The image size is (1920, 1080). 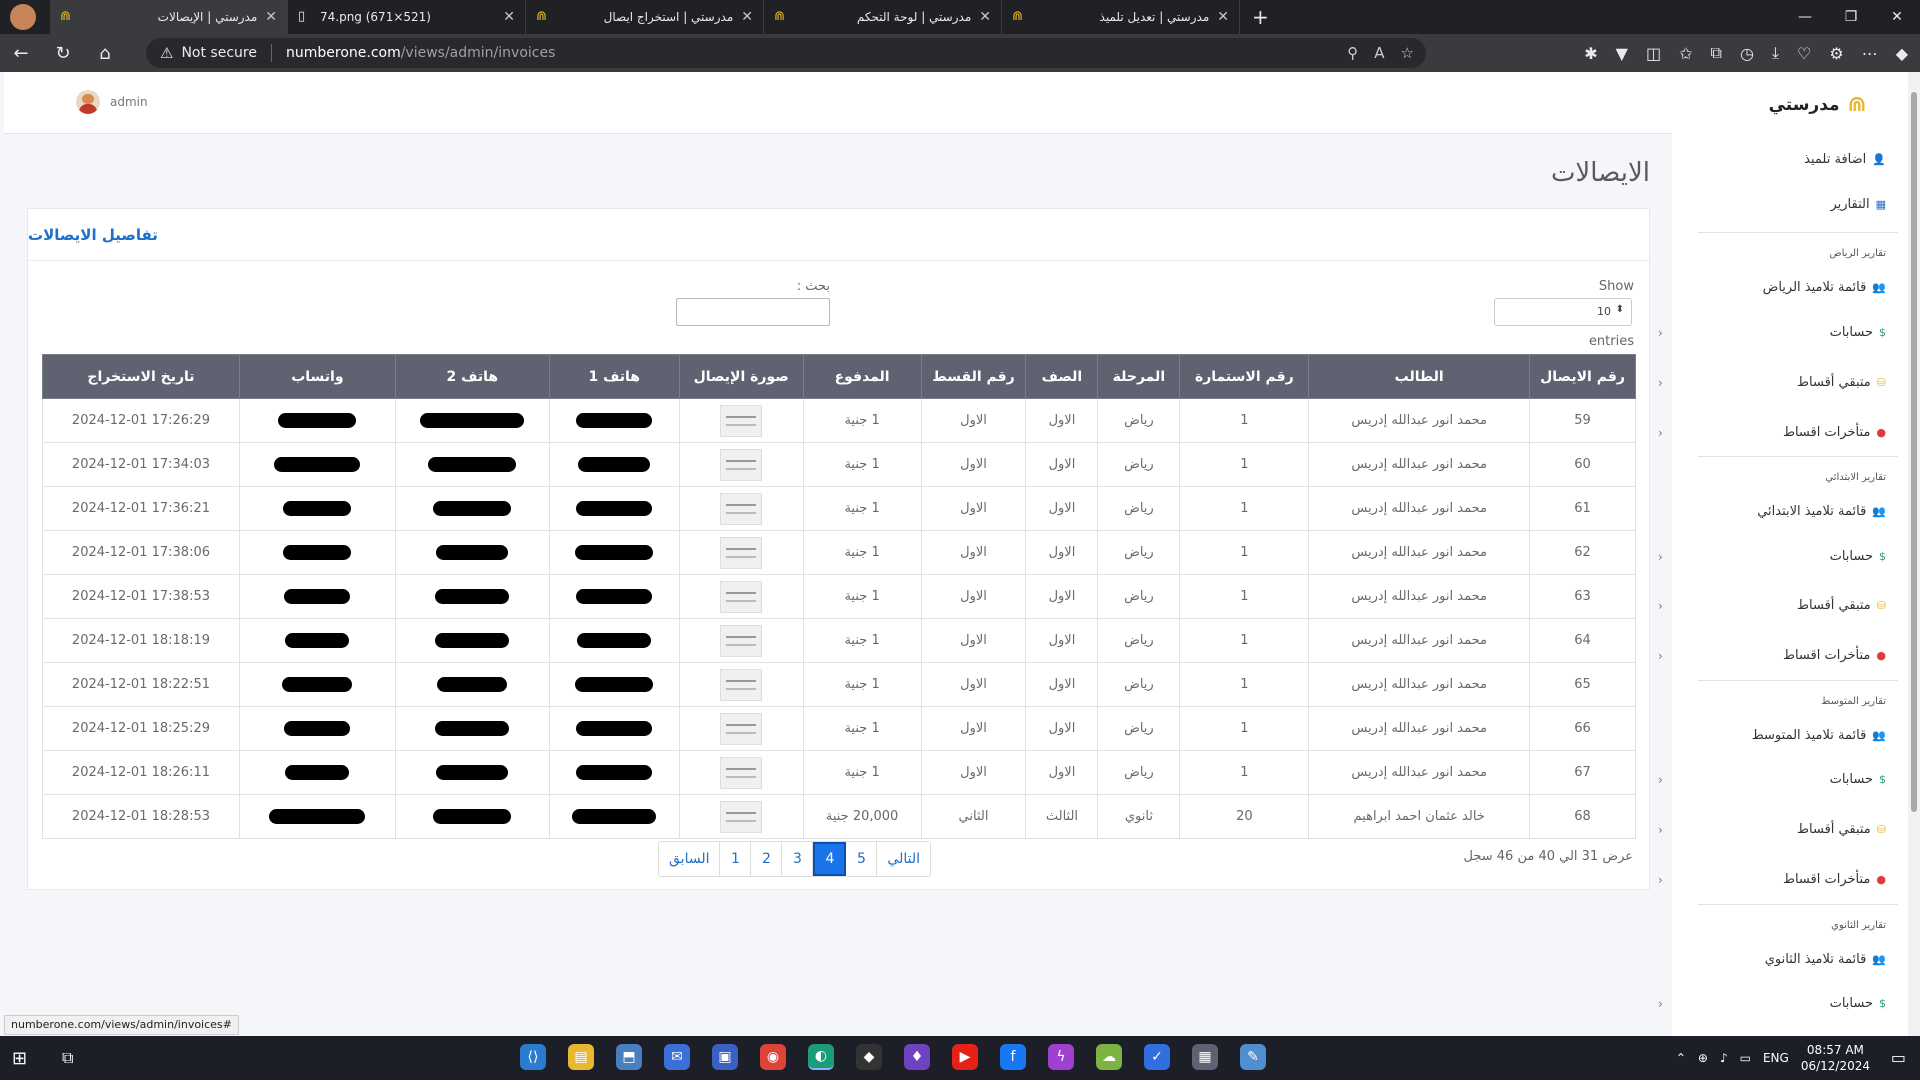 What do you see at coordinates (1786, 735) in the screenshot?
I see `sidebar-item-student-list: 👥 قائمة تلاميذ المتوسط` at bounding box center [1786, 735].